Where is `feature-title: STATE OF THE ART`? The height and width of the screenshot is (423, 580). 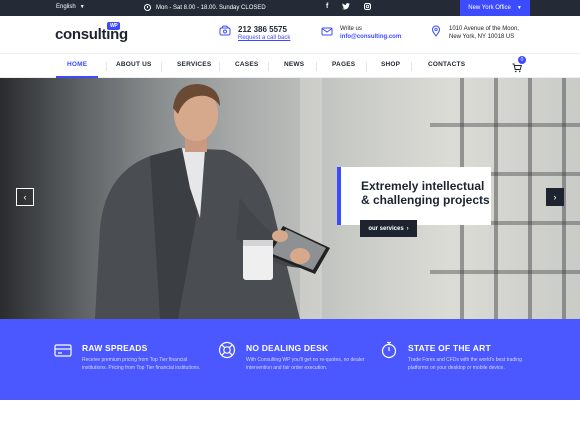
feature-title: STATE OF THE ART is located at coordinates (449, 348).